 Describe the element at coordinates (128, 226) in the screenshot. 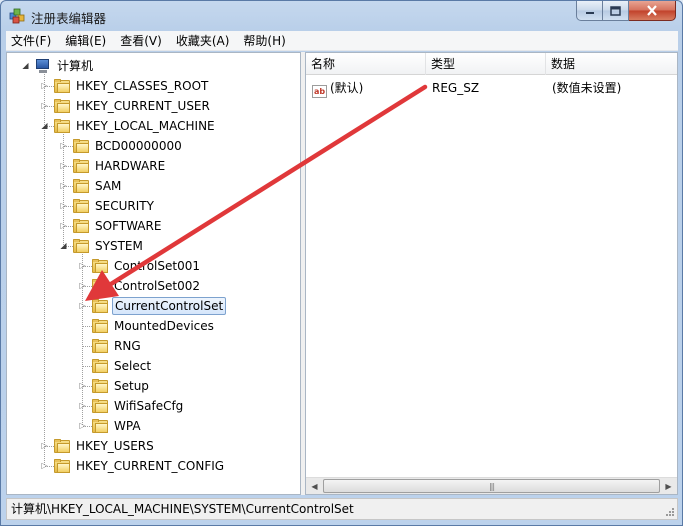

I see `tree-node-label: SOFTWARE` at that location.